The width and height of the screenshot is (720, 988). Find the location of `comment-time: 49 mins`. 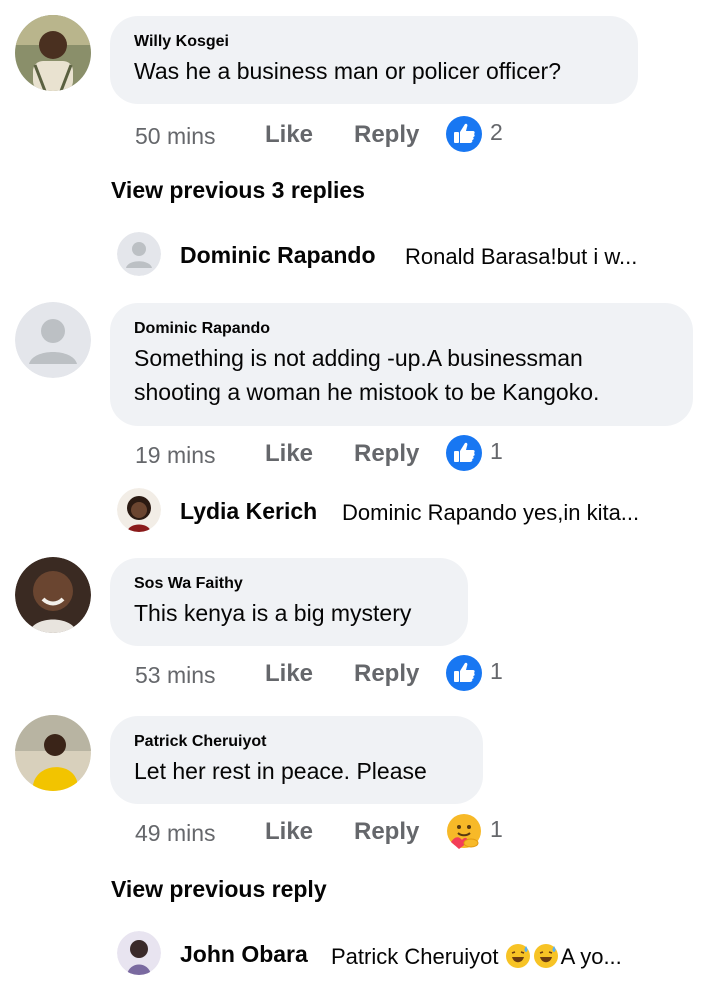

comment-time: 49 mins is located at coordinates (175, 833).